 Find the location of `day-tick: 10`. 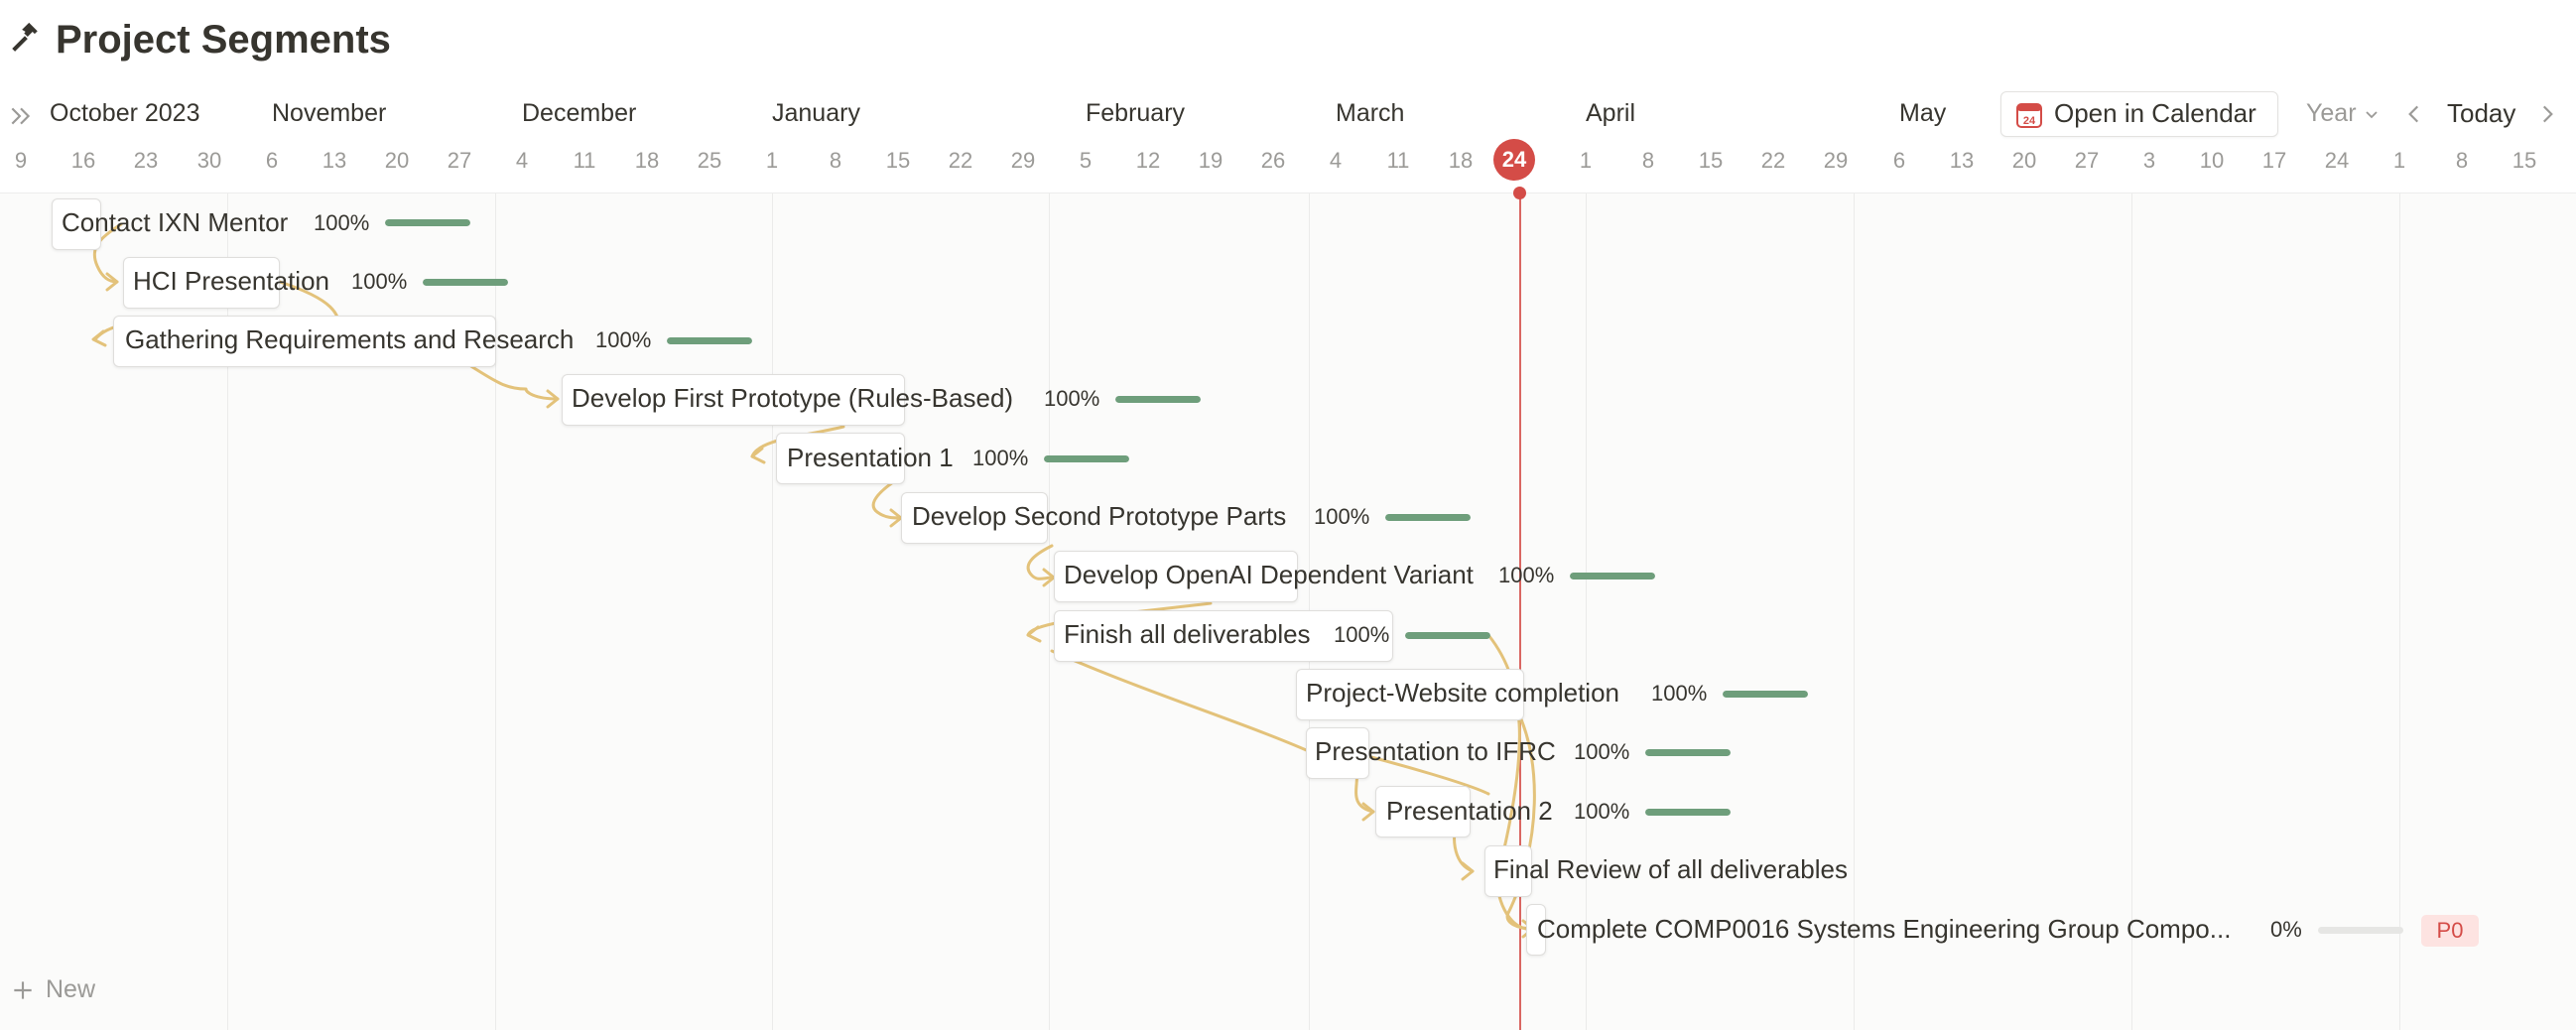

day-tick: 10 is located at coordinates (2212, 160).